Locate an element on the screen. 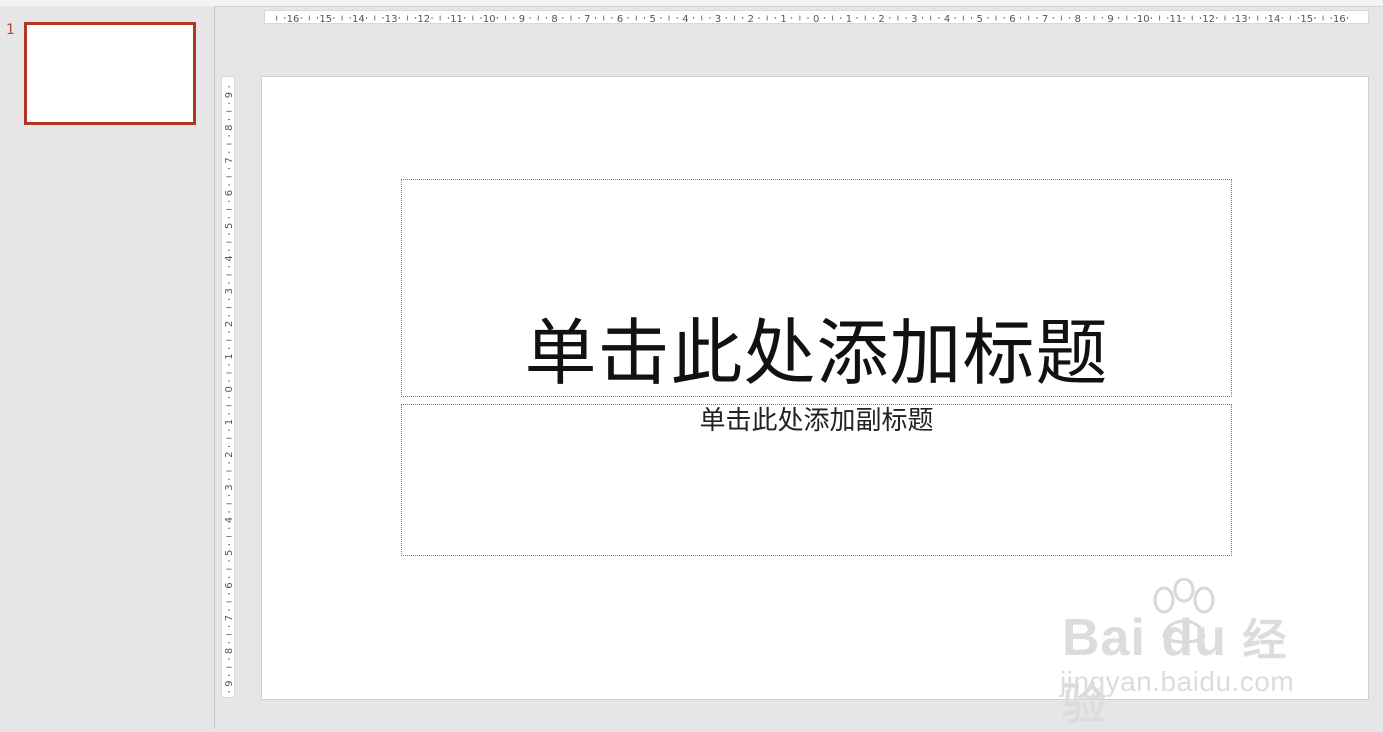  ruler-h-label: 0 is located at coordinates (816, 19).